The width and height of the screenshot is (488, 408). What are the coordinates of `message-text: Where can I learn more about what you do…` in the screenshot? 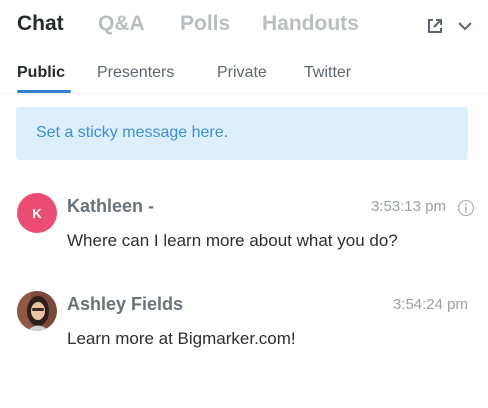 It's located at (232, 240).